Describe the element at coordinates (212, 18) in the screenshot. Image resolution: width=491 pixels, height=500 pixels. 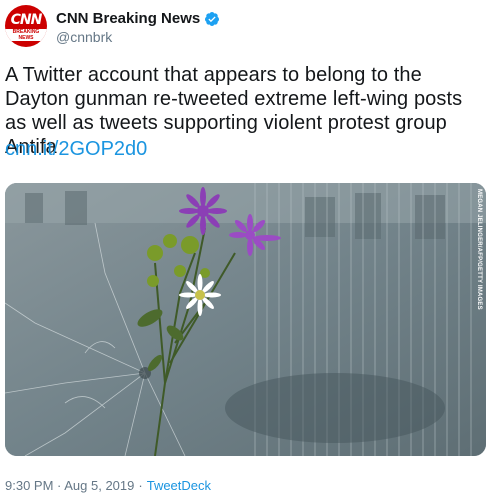
I see `verified-badge-icon` at that location.